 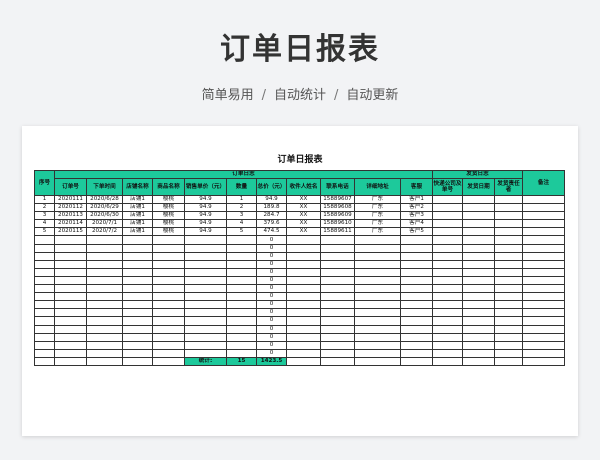 I want to click on table-cell: 4, so click(x=241, y=224).